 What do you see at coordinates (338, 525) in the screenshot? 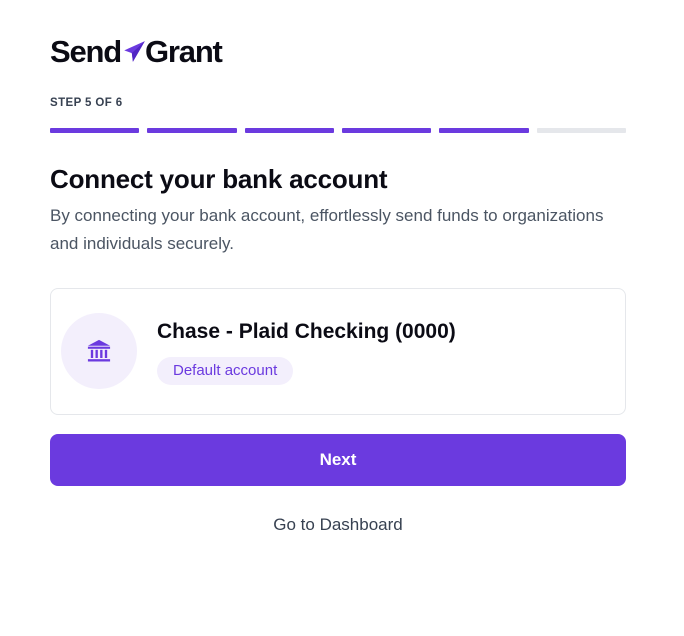
I see `go-to-dashboard-link: Go to Dashboard` at bounding box center [338, 525].